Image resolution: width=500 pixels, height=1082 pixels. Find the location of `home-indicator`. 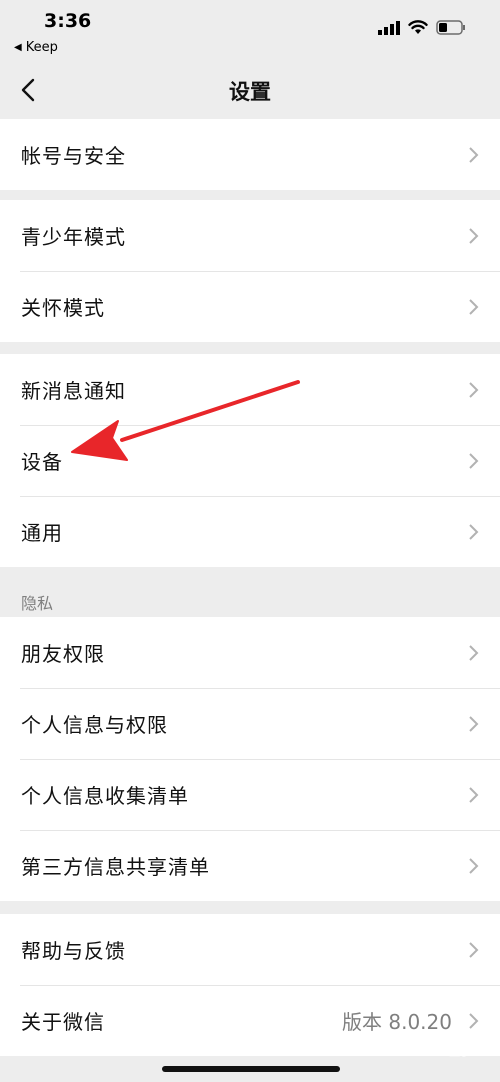

home-indicator is located at coordinates (251, 1069).